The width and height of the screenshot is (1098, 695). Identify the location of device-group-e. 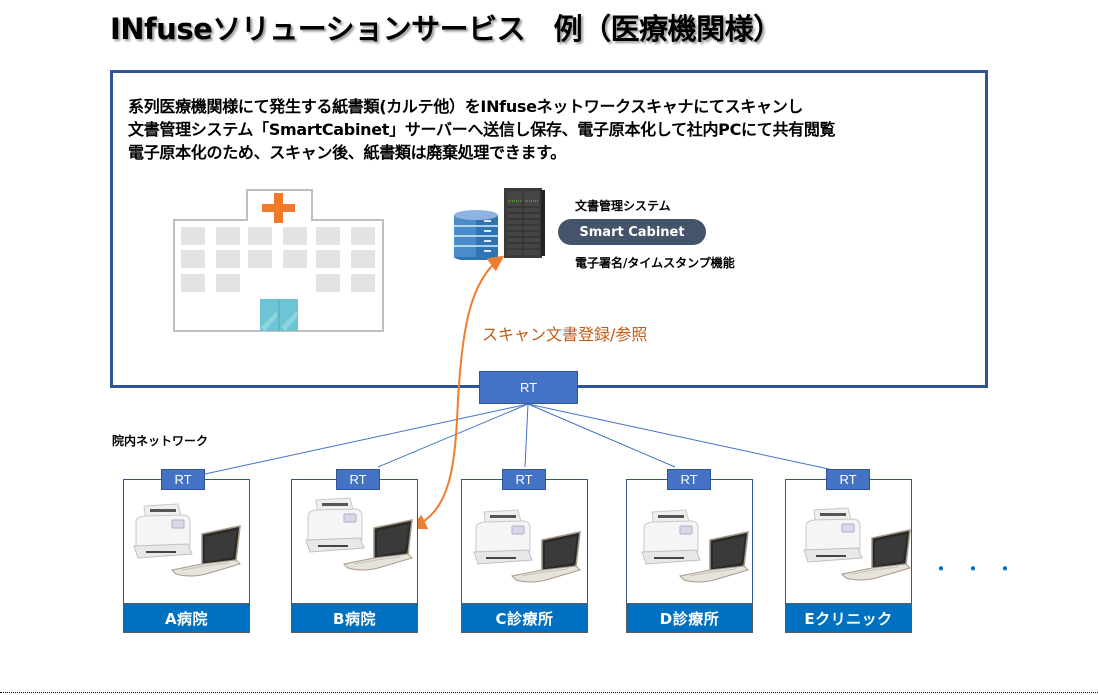
(858, 546).